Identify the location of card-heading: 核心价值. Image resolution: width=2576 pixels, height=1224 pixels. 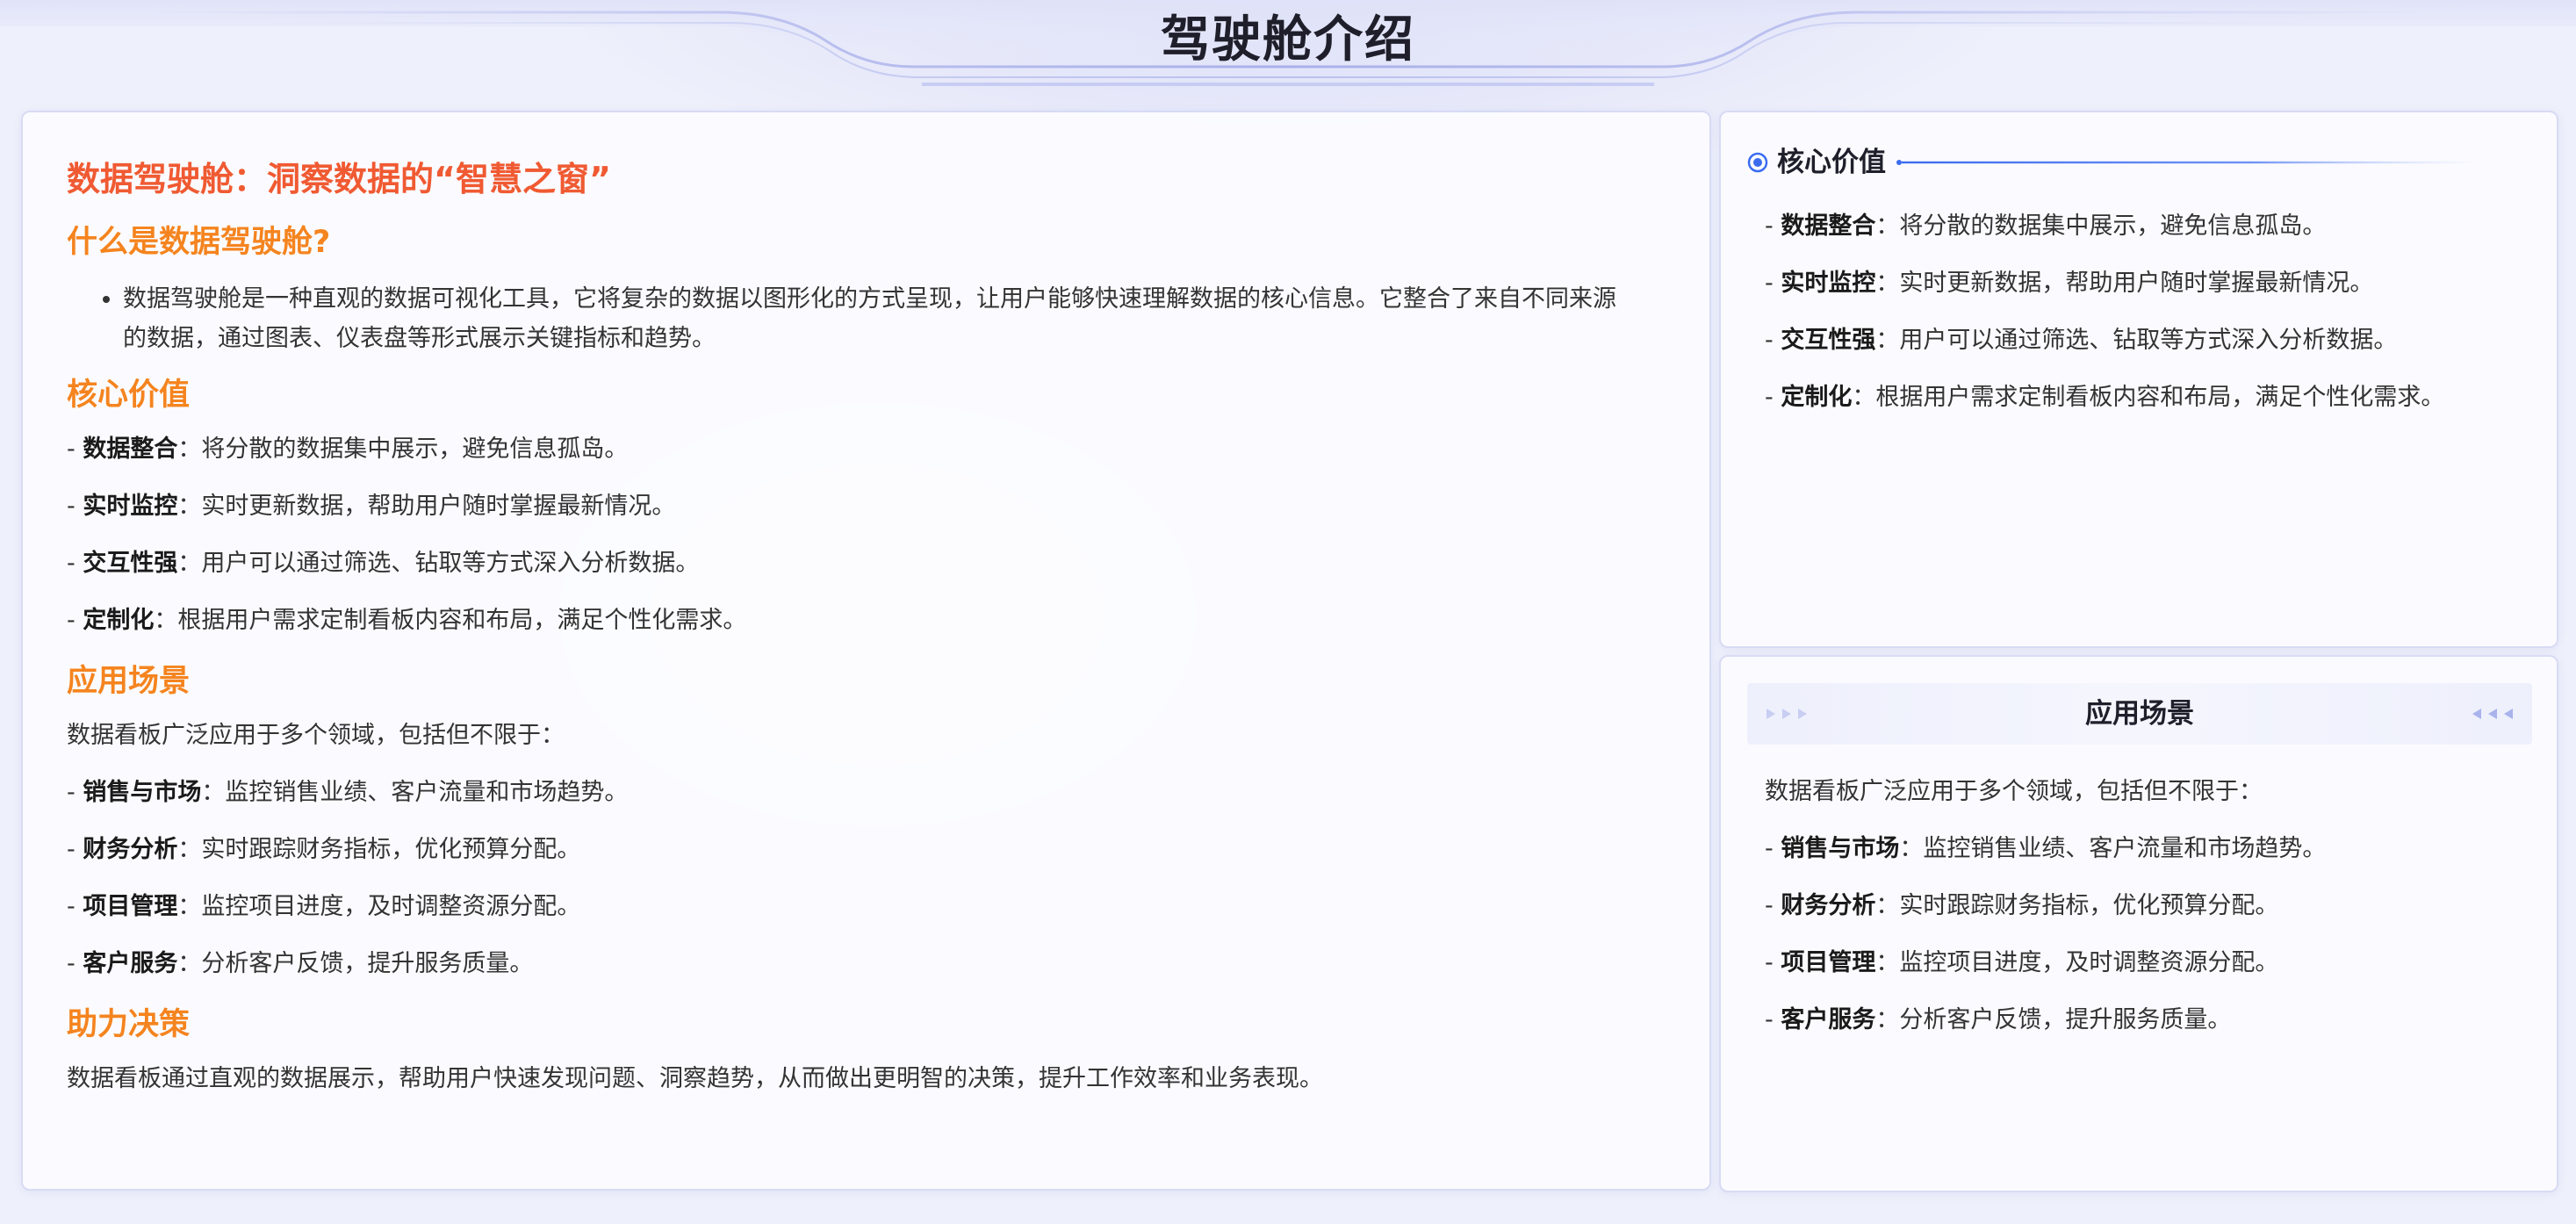
(1816, 162).